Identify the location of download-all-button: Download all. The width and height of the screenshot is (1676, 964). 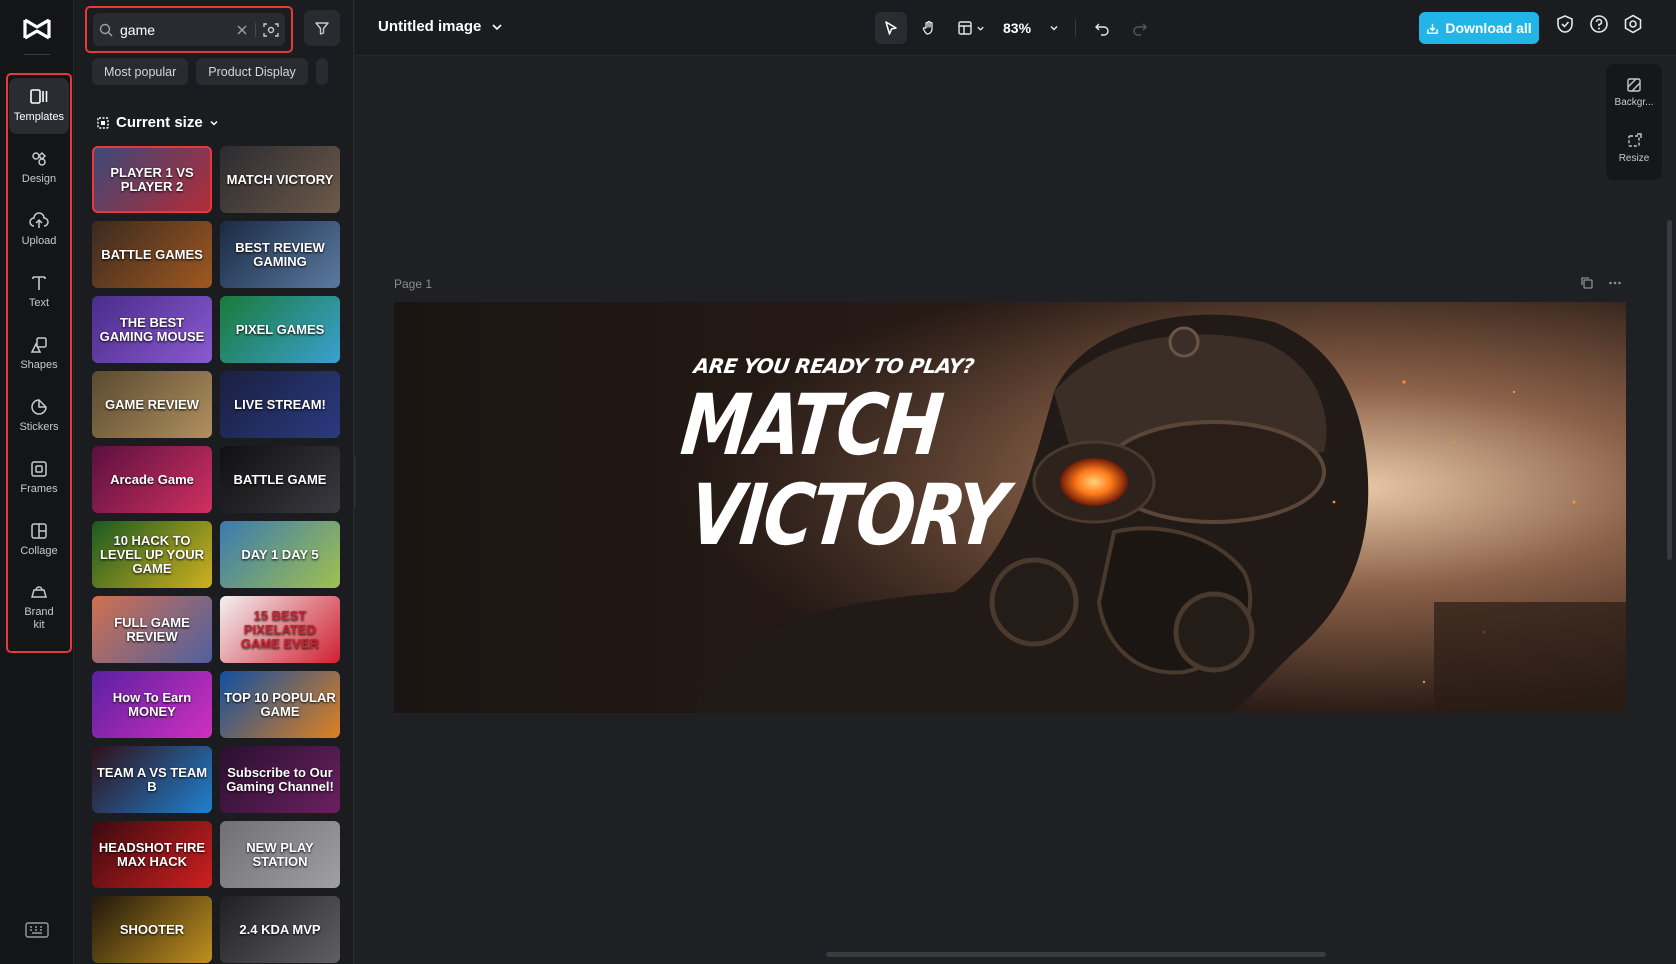
(1479, 28).